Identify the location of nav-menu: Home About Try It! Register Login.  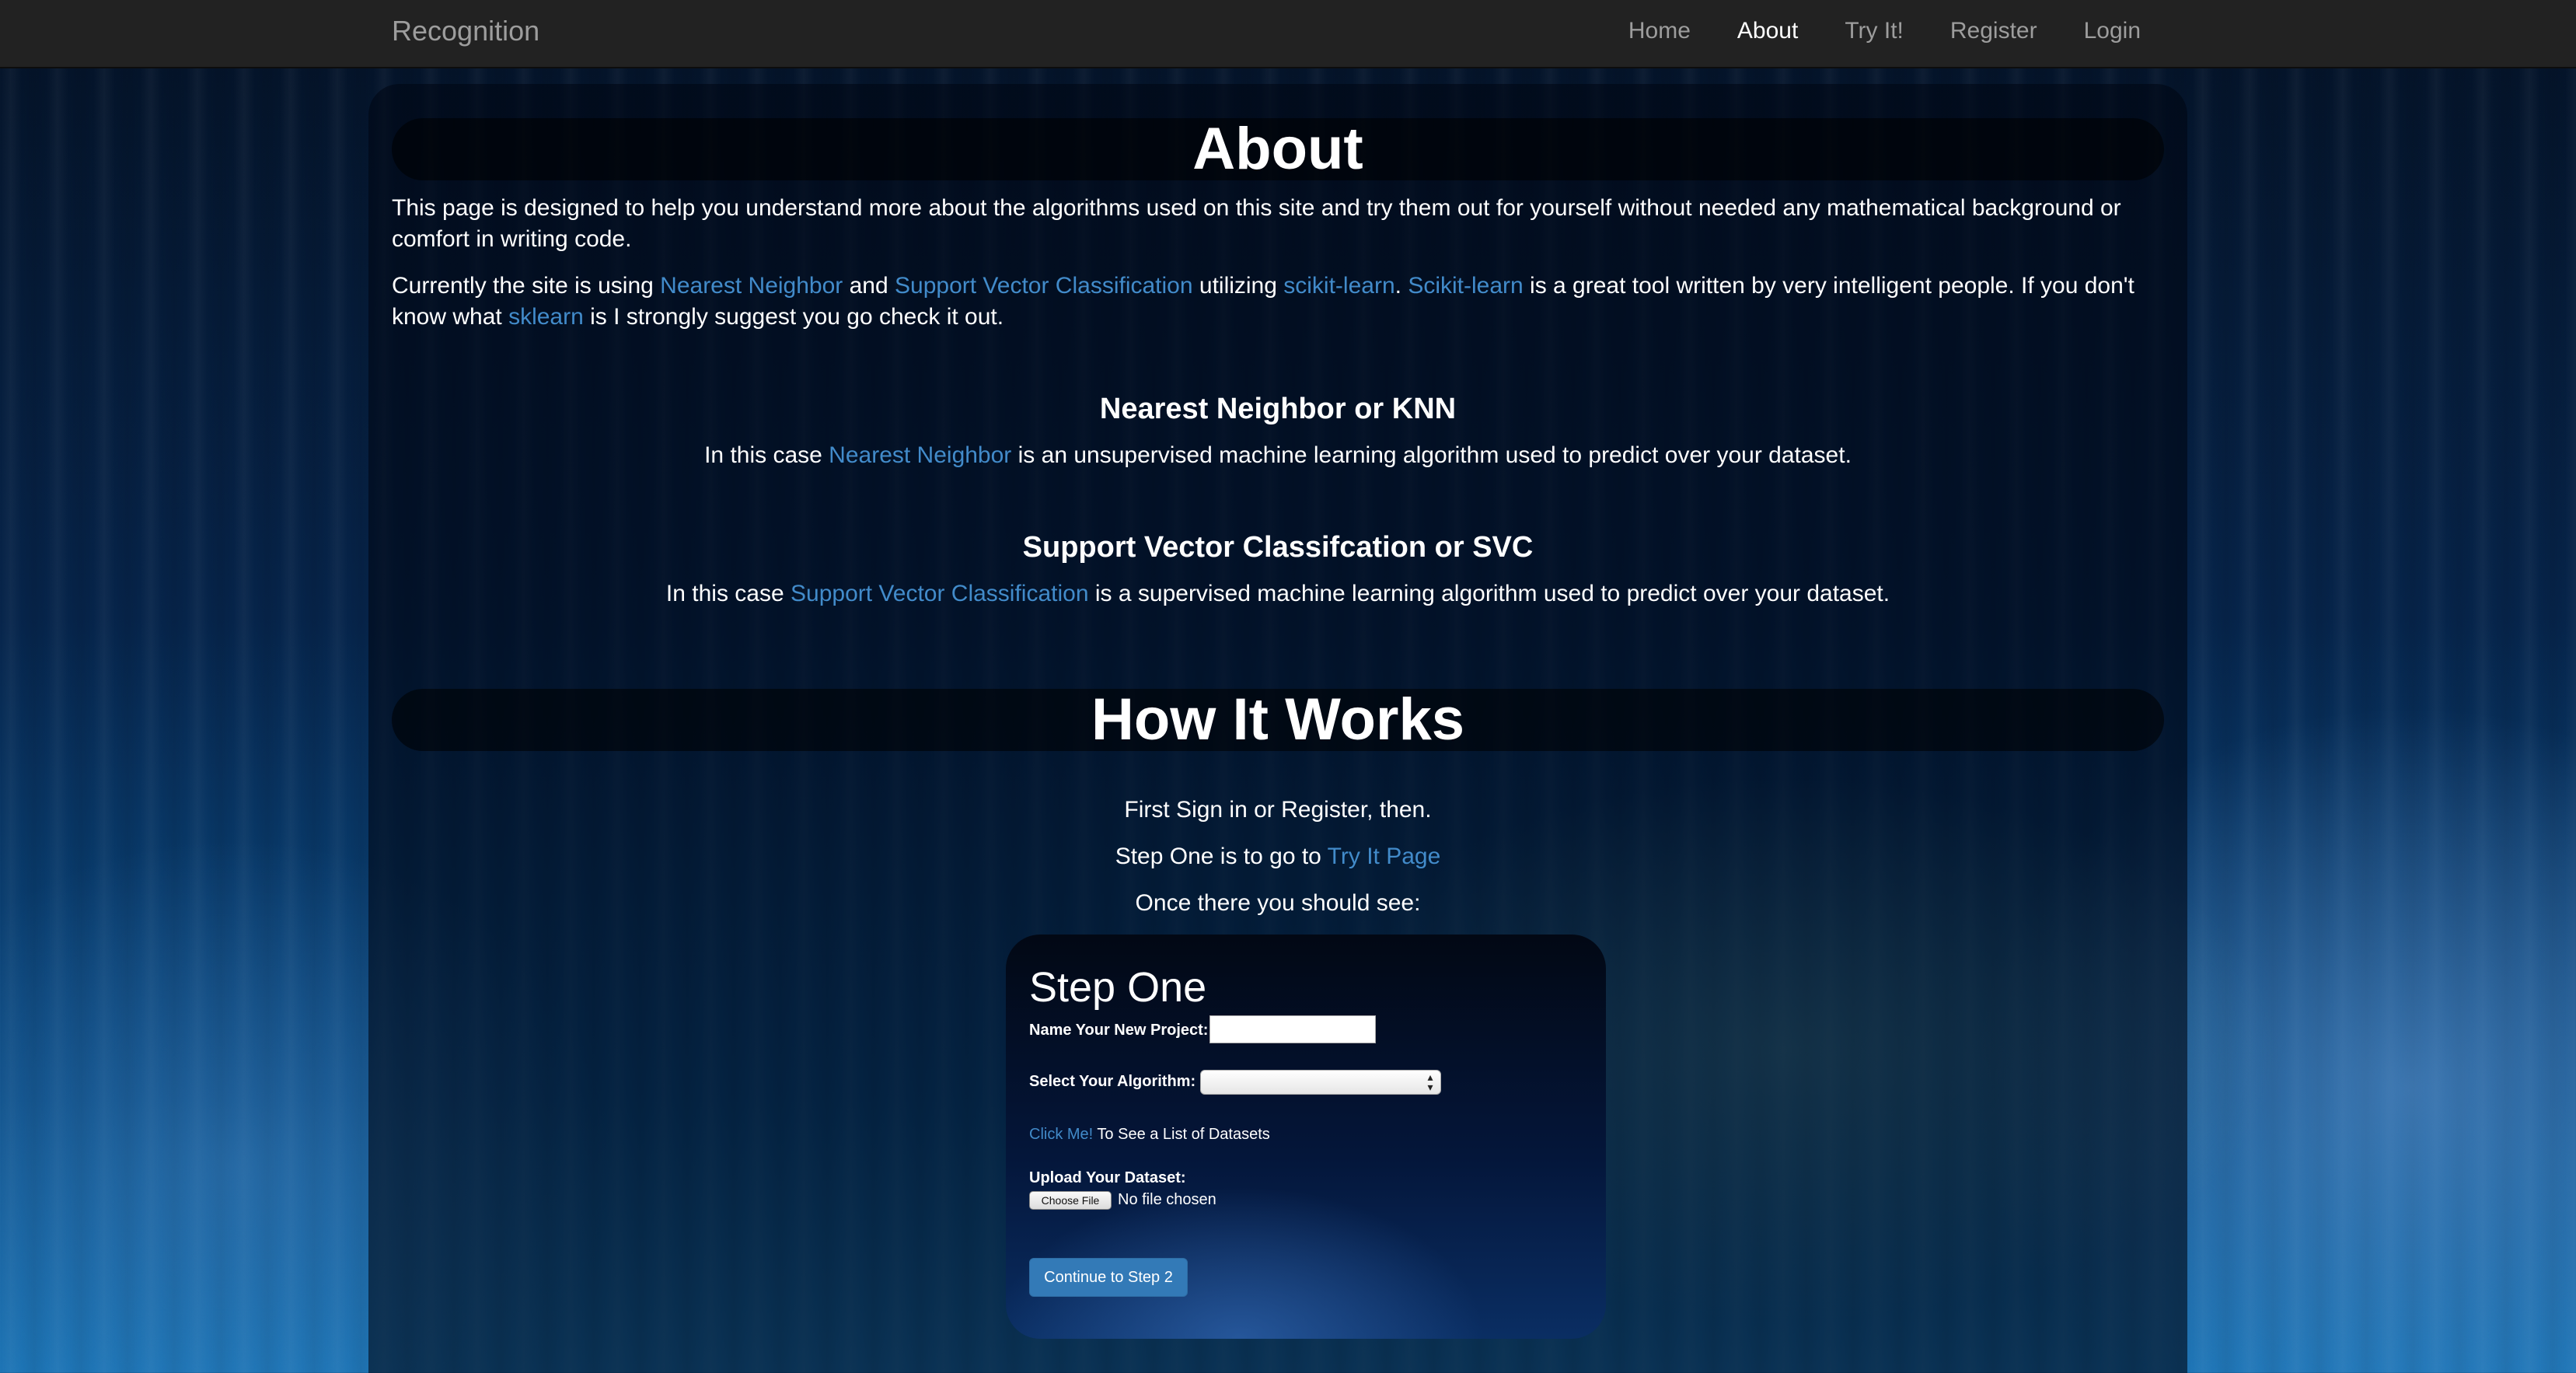
(1885, 31).